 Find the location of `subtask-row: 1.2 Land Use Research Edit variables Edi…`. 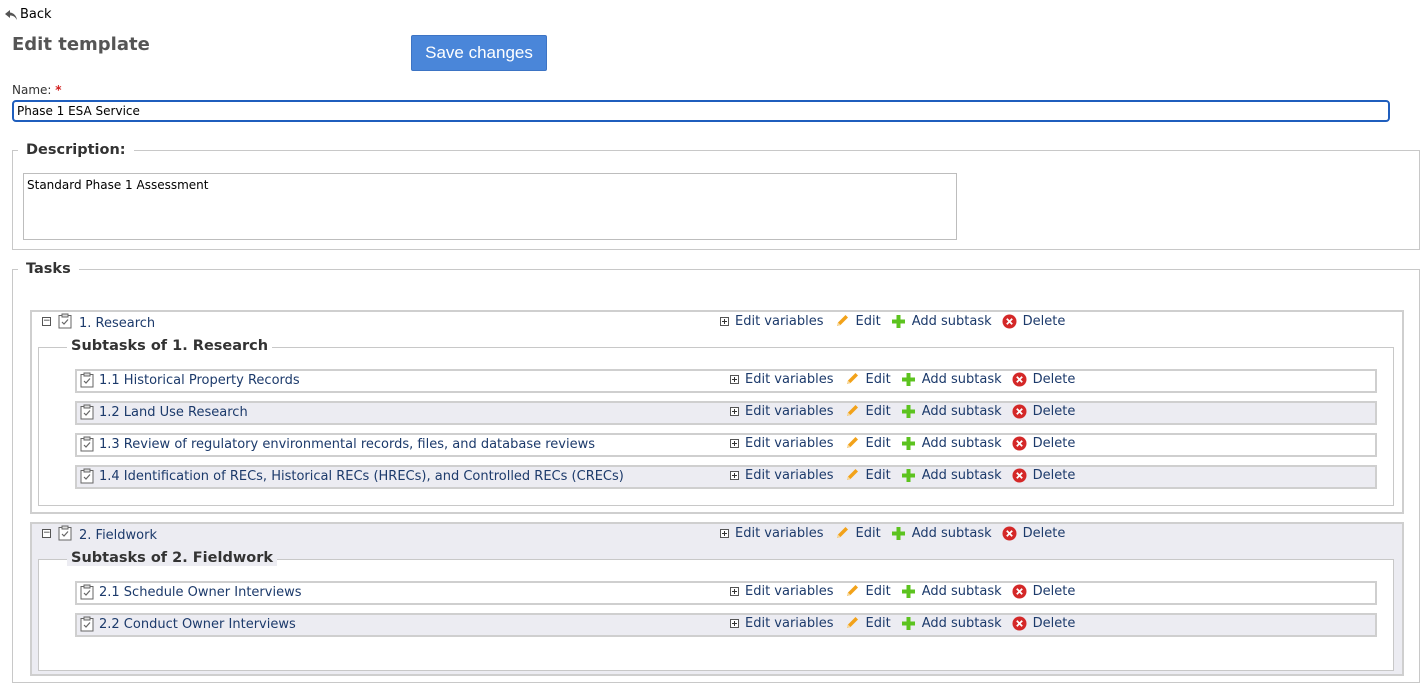

subtask-row: 1.2 Land Use Research Edit variables Edi… is located at coordinates (726, 413).